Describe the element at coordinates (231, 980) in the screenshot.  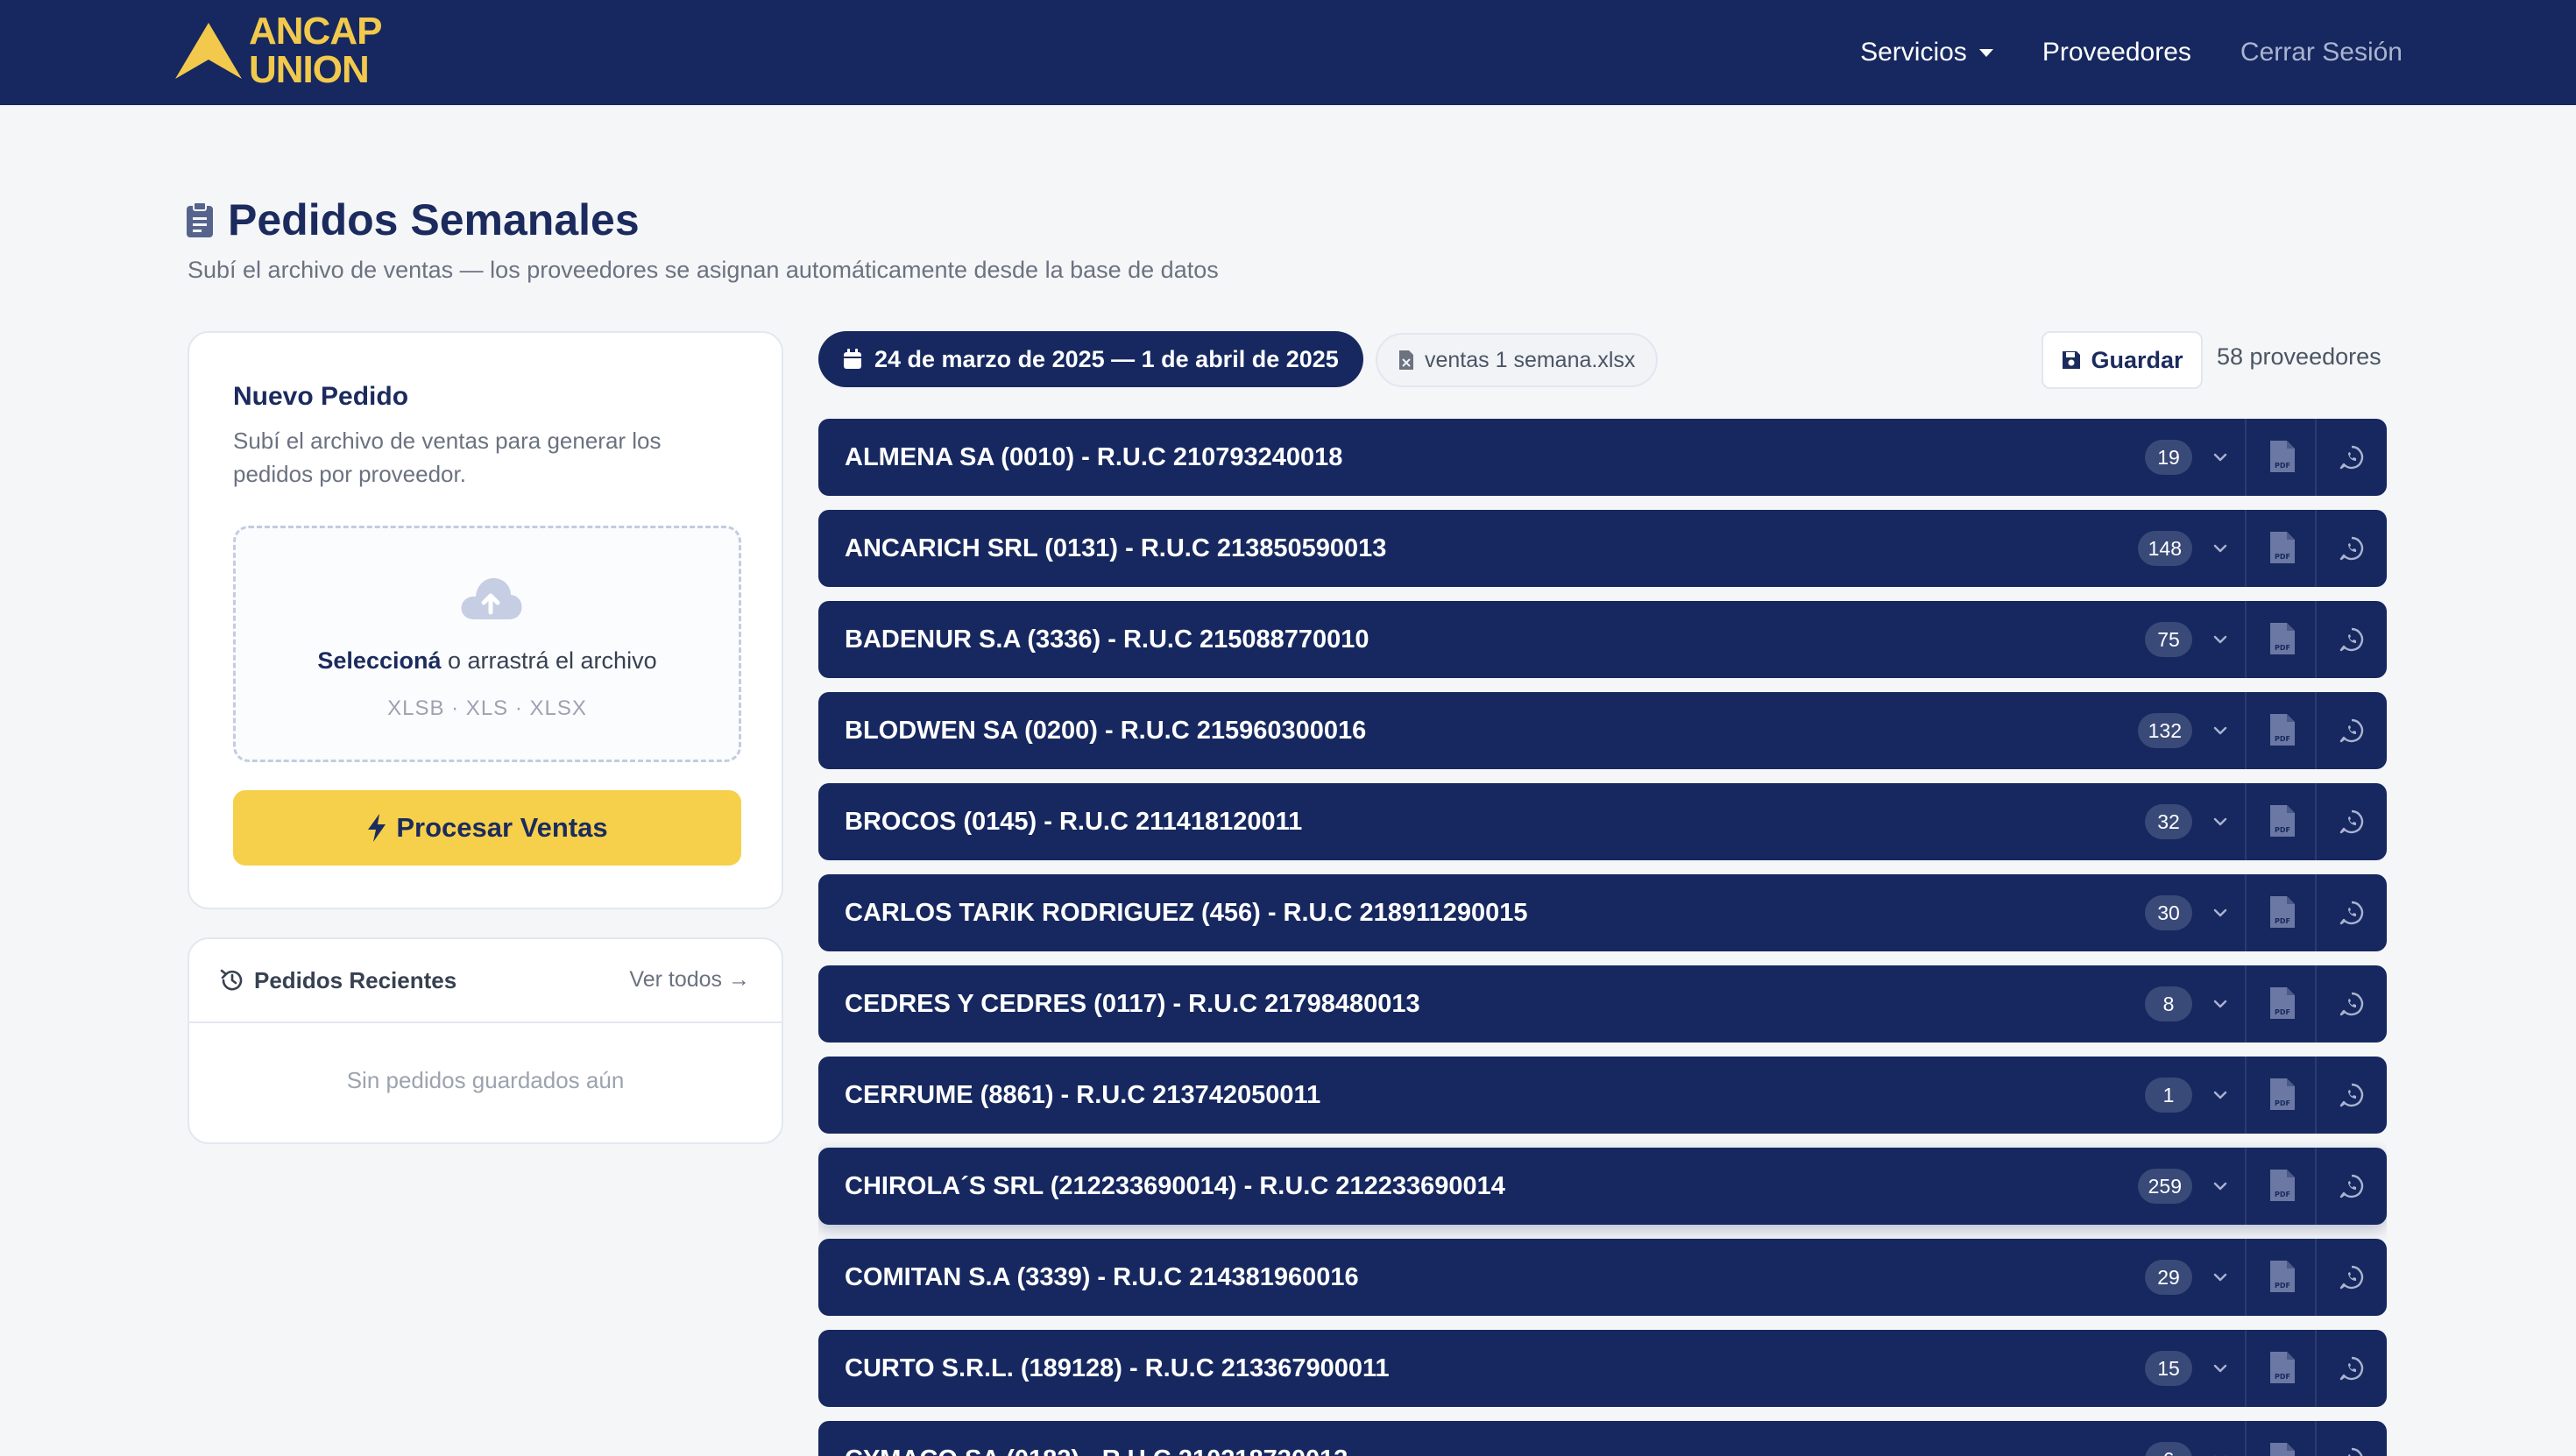
I see `history-icon` at that location.